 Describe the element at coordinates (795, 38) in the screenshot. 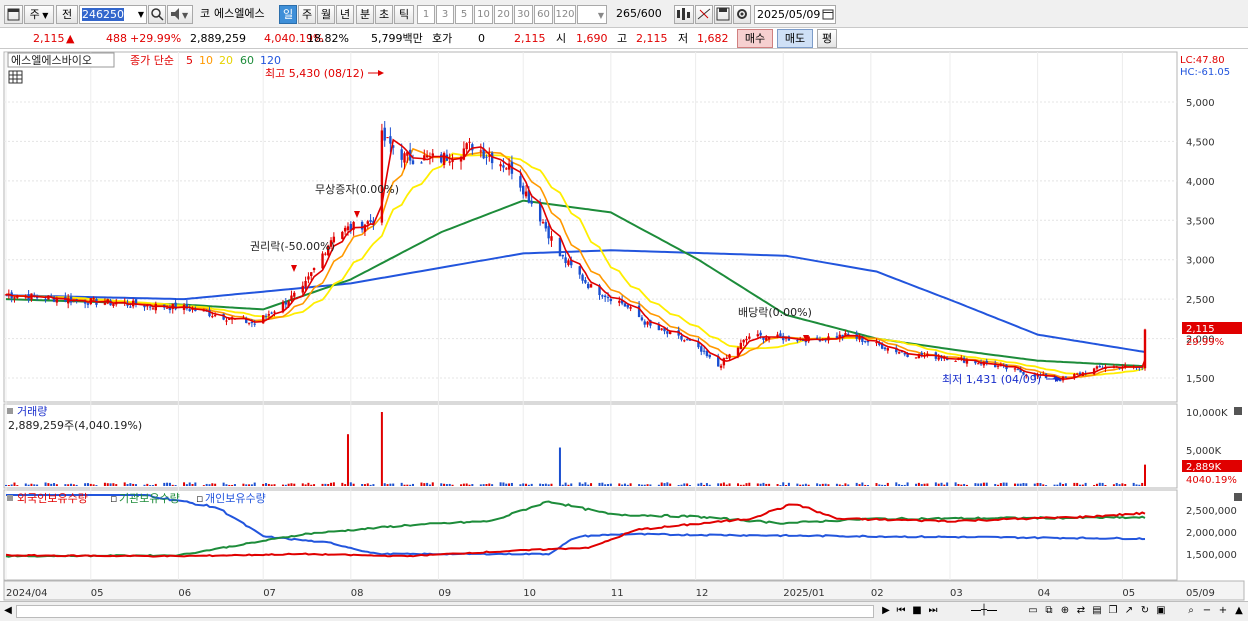

I see `sell-button: 매도` at that location.